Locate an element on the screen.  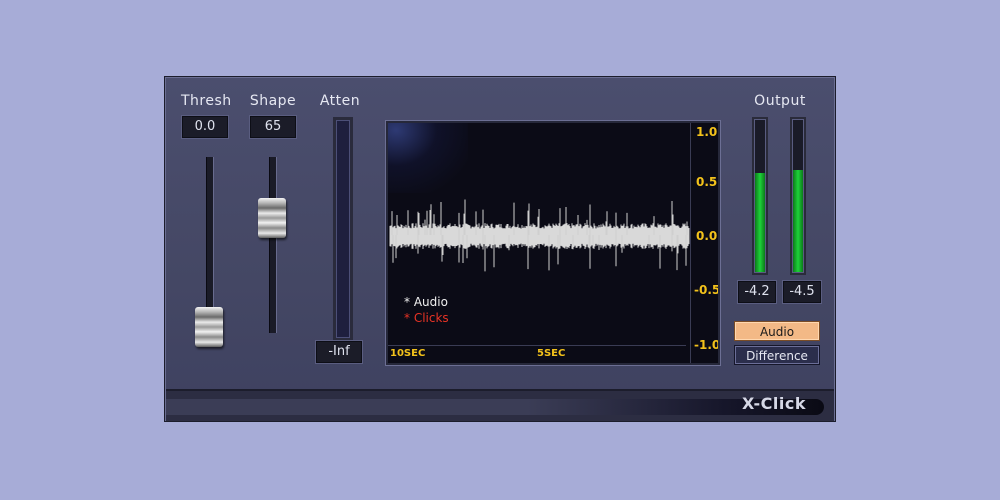
thresh-slider-thumb is located at coordinates (209, 327).